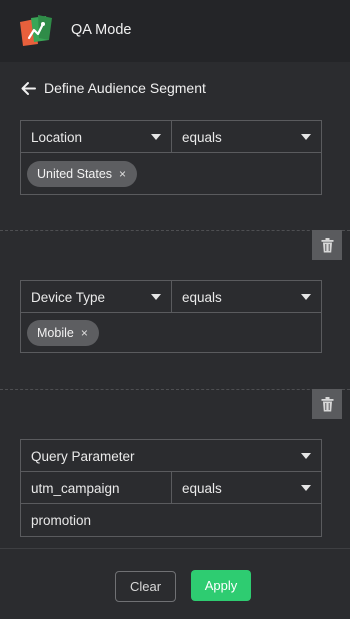 The width and height of the screenshot is (350, 619). What do you see at coordinates (125, 88) in the screenshot?
I see `page-title: Define Audience Segment` at bounding box center [125, 88].